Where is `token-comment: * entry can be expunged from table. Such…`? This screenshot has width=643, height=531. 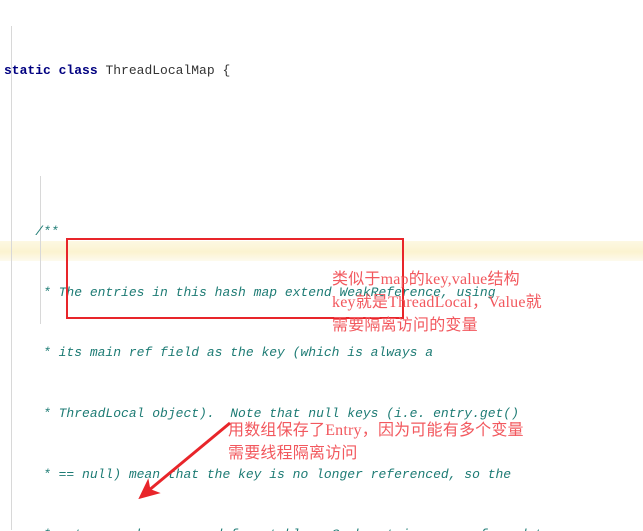
token-comment: * entry can be expunged from table. Such… is located at coordinates (292, 529).